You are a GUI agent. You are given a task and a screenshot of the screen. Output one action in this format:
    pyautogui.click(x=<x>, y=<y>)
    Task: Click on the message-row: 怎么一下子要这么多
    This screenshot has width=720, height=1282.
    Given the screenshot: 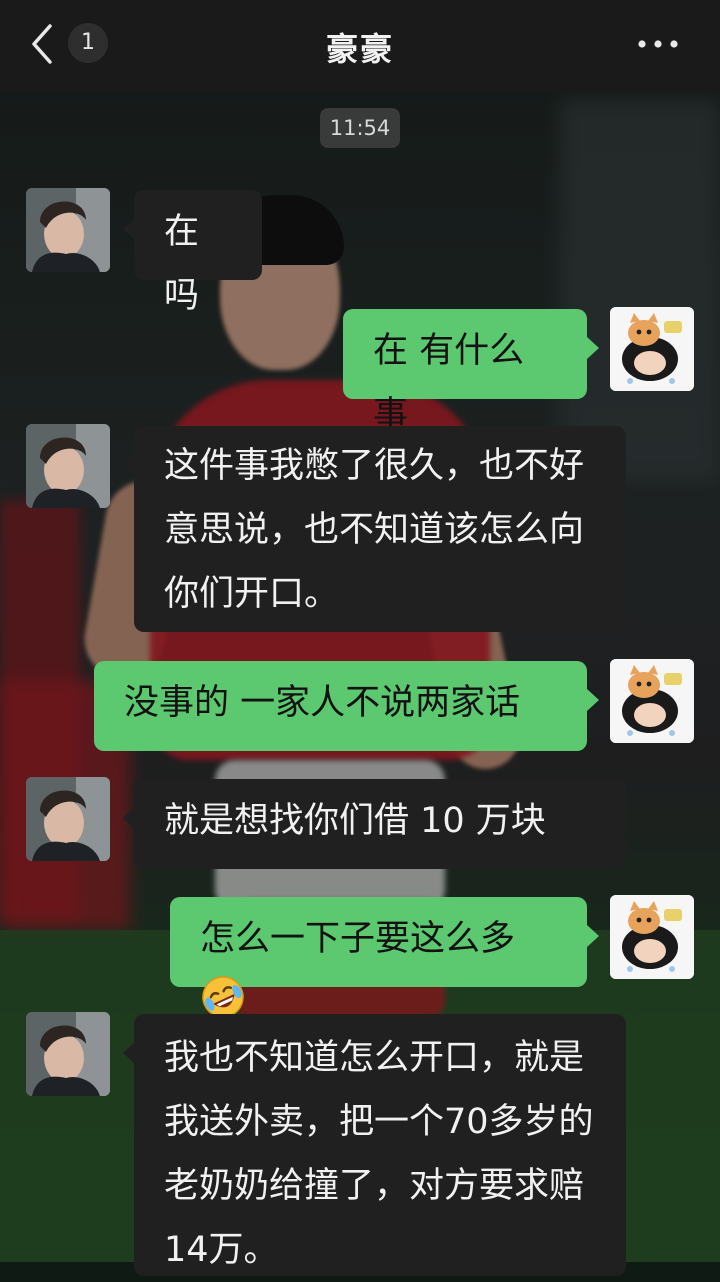 What is the action you would take?
    pyautogui.click(x=360, y=956)
    